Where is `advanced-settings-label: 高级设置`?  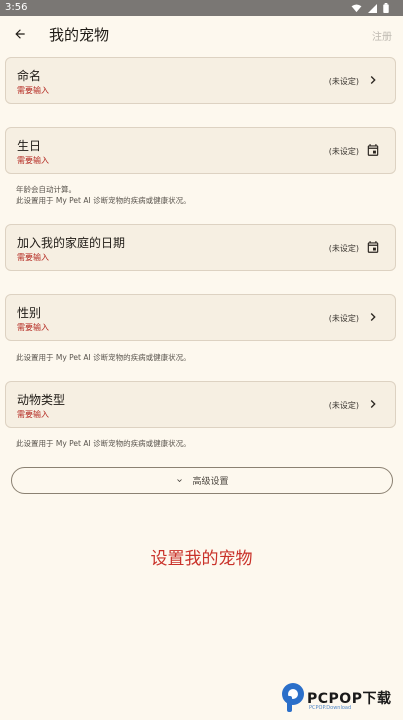 advanced-settings-label: 高级设置 is located at coordinates (210, 482).